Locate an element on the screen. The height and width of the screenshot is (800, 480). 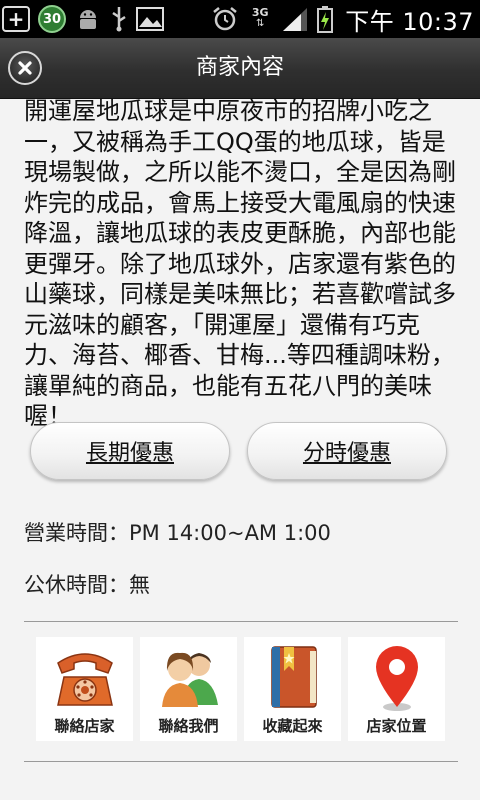
store-location-button: 店家位置 is located at coordinates (396, 689).